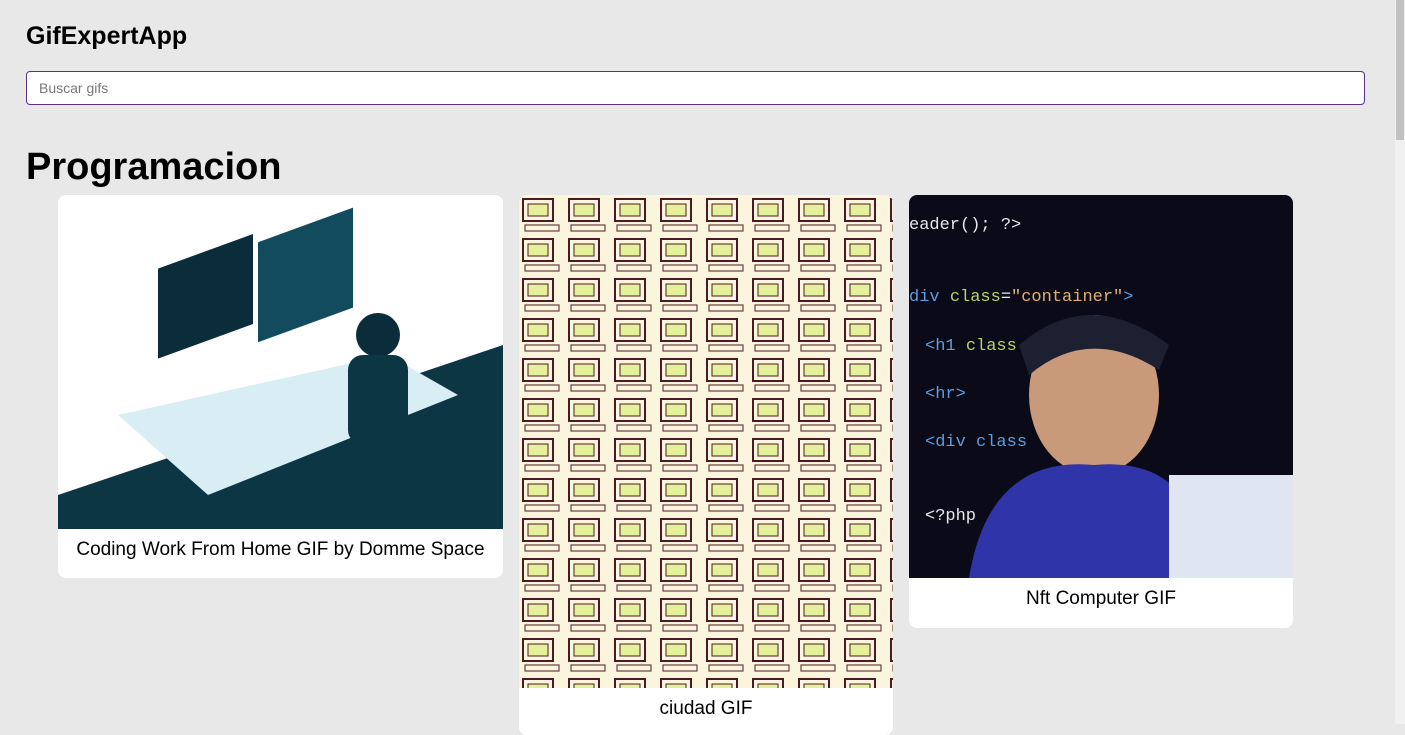 Image resolution: width=1405 pixels, height=735 pixels. I want to click on gif-title: ciudad GIF, so click(706, 708).